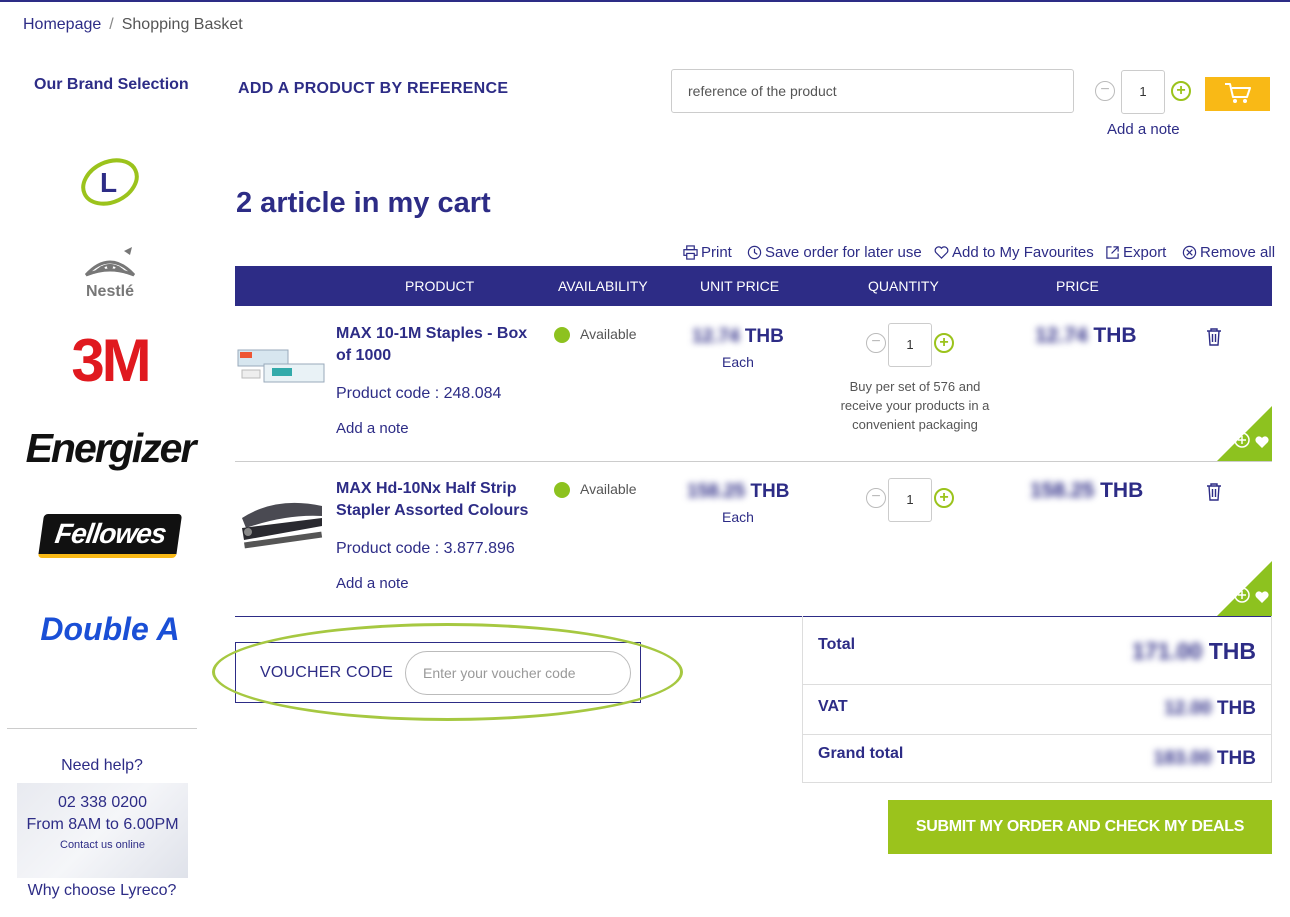 The width and height of the screenshot is (1290, 917). Describe the element at coordinates (1023, 252) in the screenshot. I see `add-favourites-label: Add to My Favourites` at that location.